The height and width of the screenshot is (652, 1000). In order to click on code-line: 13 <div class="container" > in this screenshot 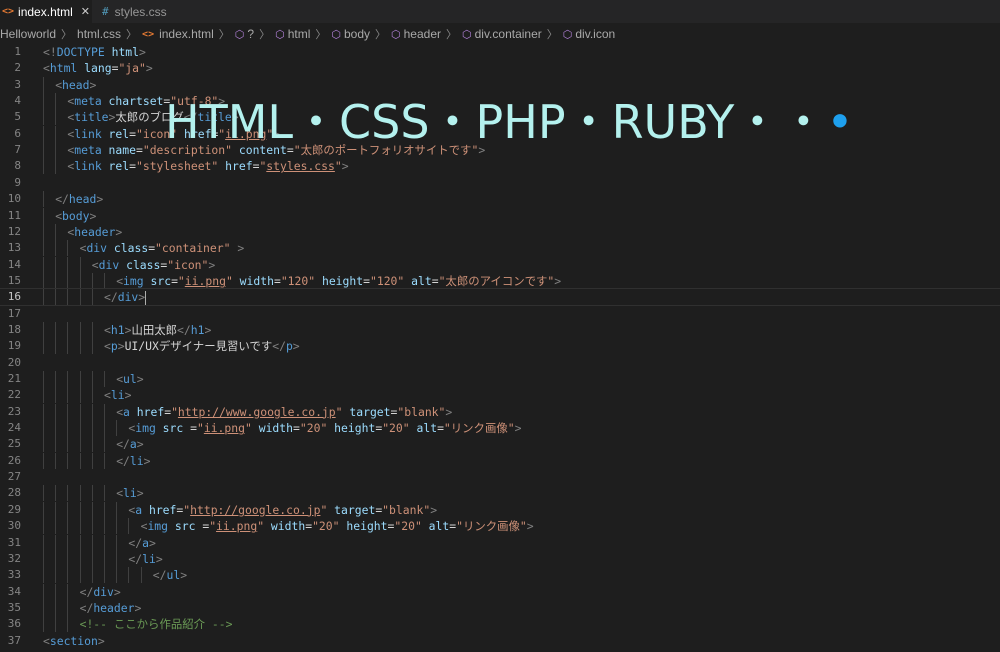, I will do `click(500, 248)`.